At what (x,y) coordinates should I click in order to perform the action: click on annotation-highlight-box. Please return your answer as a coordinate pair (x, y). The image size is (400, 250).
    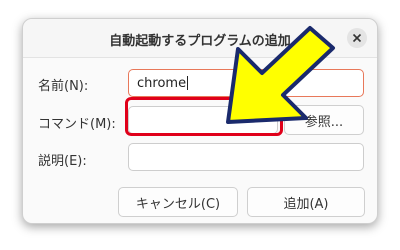
    Looking at the image, I should click on (204, 116).